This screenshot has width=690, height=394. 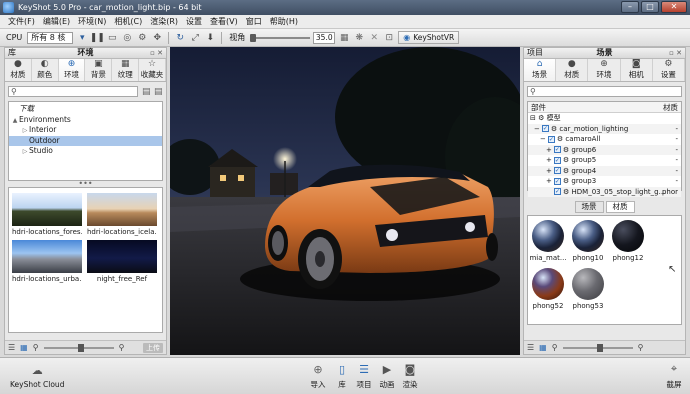 What do you see at coordinates (650, 7) in the screenshot?
I see `maximize-button: □` at bounding box center [650, 7].